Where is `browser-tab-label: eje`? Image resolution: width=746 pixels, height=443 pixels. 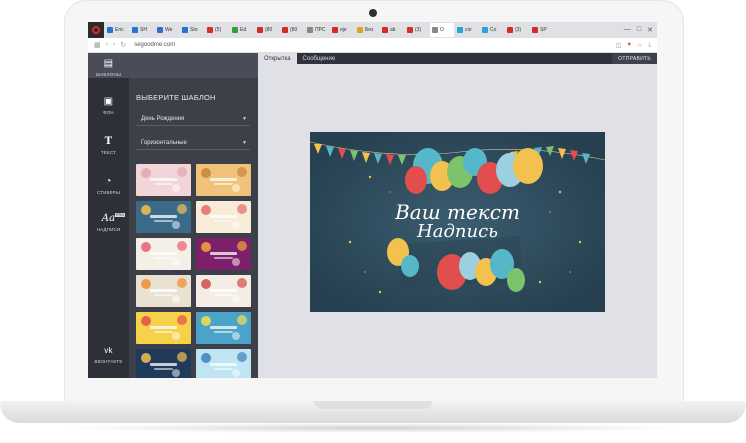
browser-tab-label: eje is located at coordinates (343, 30).